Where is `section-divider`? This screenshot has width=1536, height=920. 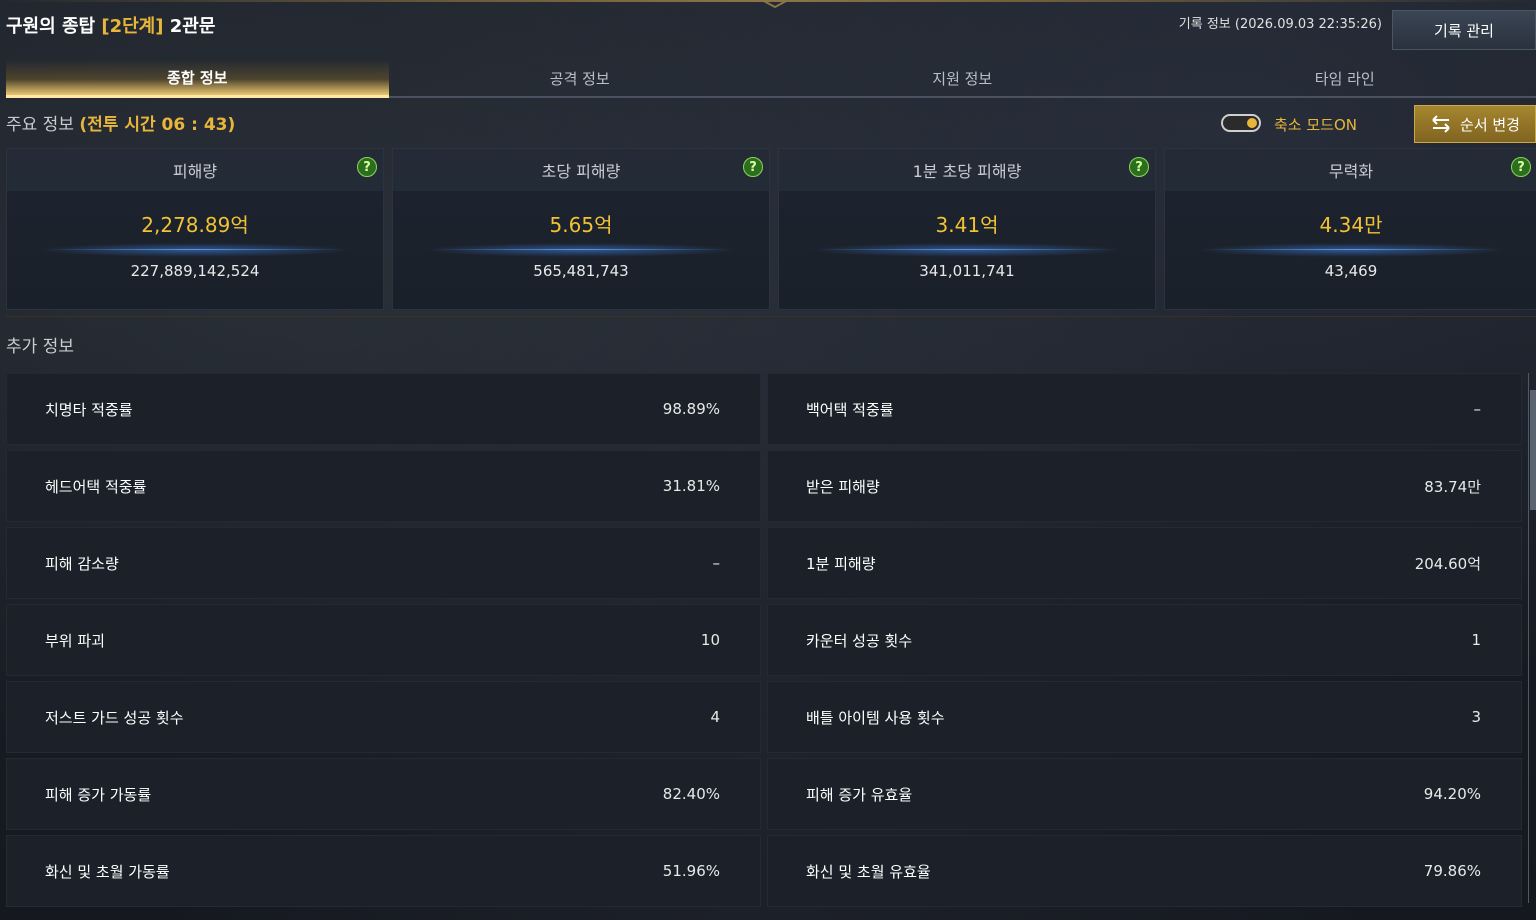 section-divider is located at coordinates (771, 316).